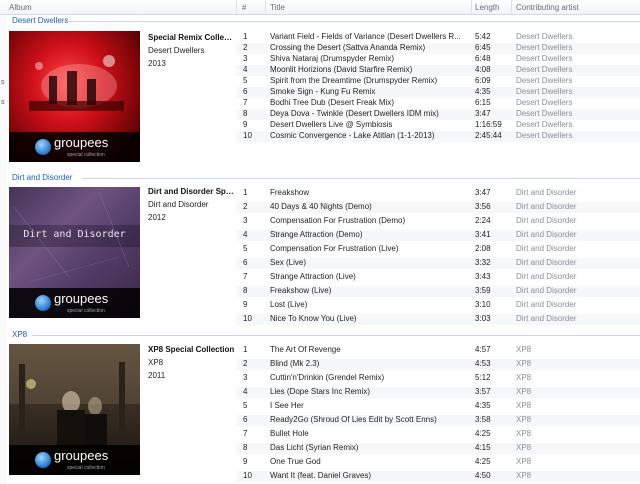 Image resolution: width=640 pixels, height=484 pixels. Describe the element at coordinates (192, 217) in the screenshot. I see `album-year: 2012` at that location.